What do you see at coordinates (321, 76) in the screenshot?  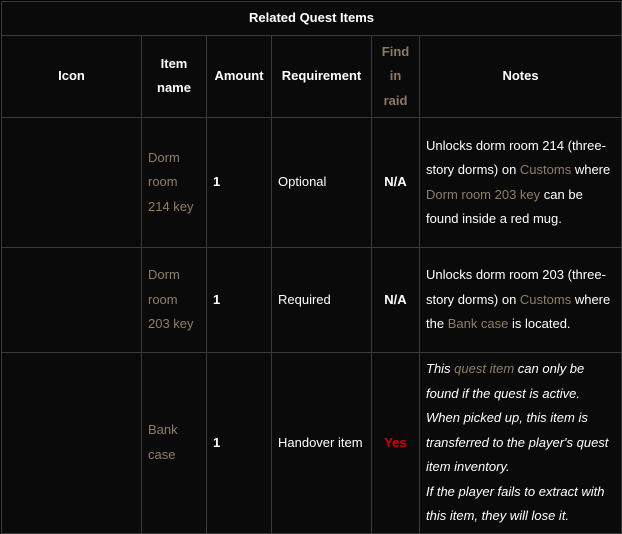 I see `header-requirement: Requirement` at bounding box center [321, 76].